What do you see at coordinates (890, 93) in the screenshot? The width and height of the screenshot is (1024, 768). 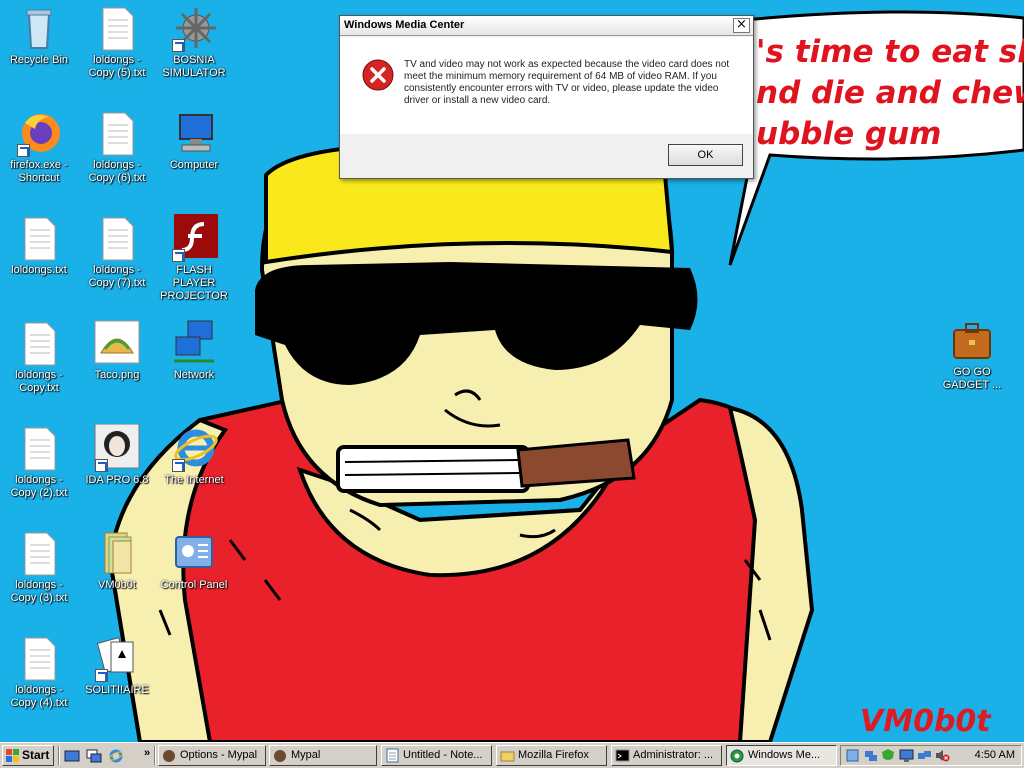 I see `speech-bubble-line-2: nd die and chew` at bounding box center [890, 93].